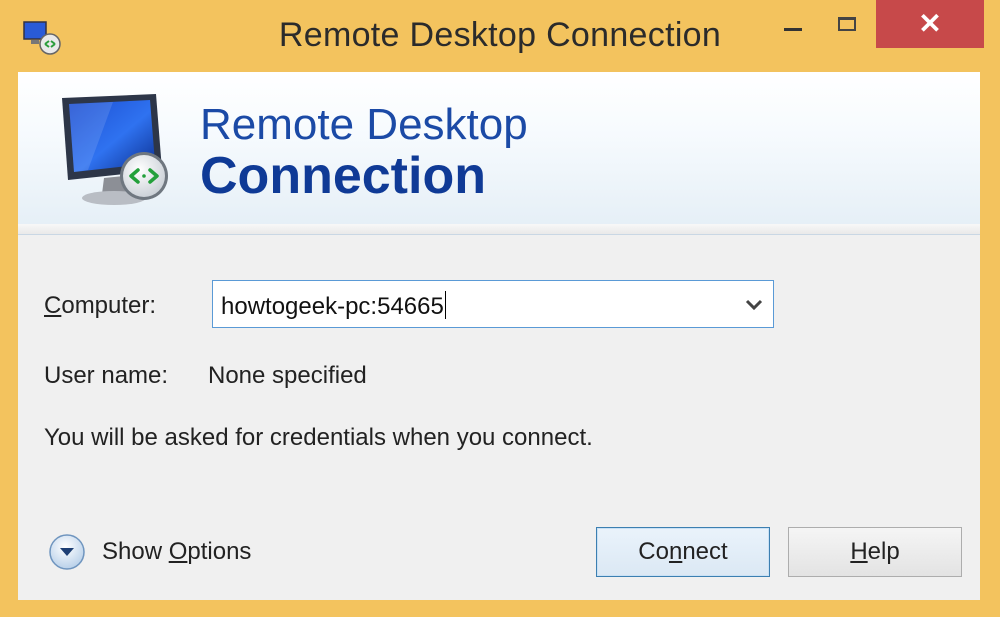  Describe the element at coordinates (500, 36) in the screenshot. I see `title-bar: Remote Desktop Connection ✕` at that location.